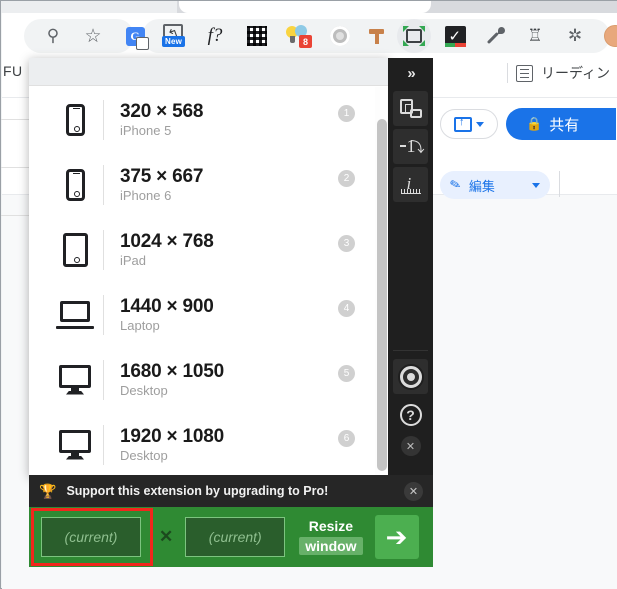 The height and width of the screenshot is (589, 617). I want to click on browser-toolbar: ⚲ ☆ G ↰ New f? 8 ✓ ♖ ✲, so click(309, 35).